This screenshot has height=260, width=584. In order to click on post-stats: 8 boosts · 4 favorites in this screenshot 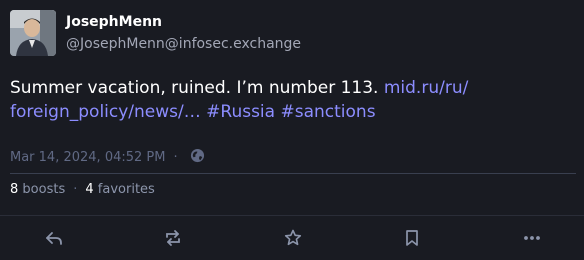, I will do `click(82, 189)`.